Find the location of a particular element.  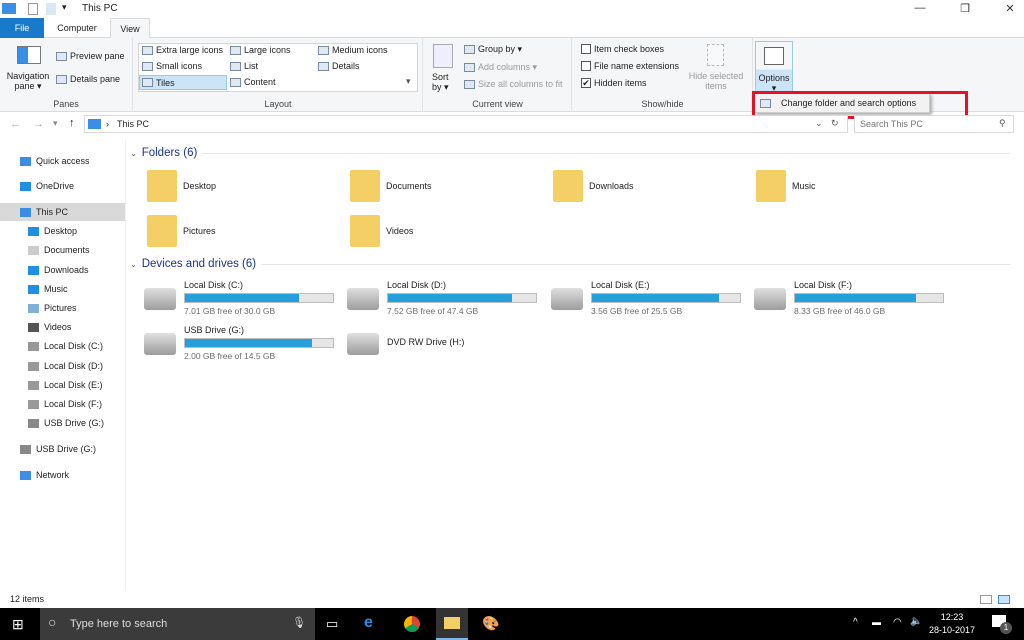

search-input: Search This PC ⚲ is located at coordinates (934, 124).